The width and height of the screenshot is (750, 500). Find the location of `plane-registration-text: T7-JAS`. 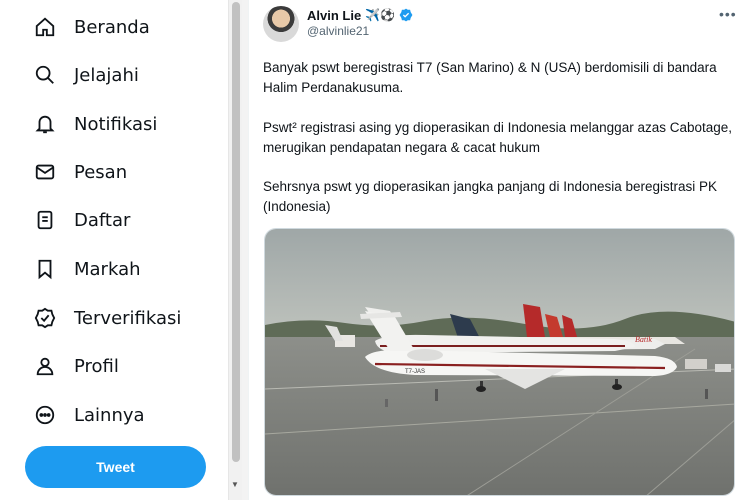

plane-registration-text: T7-JAS is located at coordinates (415, 372).